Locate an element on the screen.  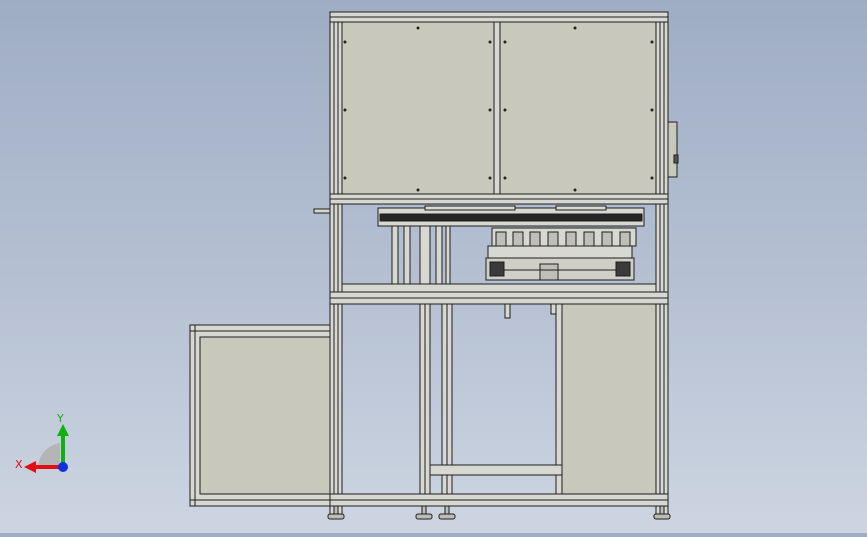
right-door-panel is located at coordinates (578, 108).